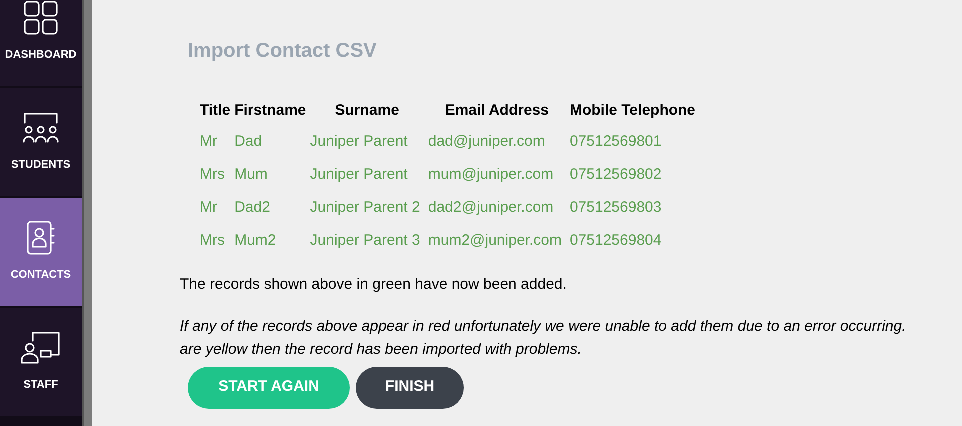 This screenshot has height=426, width=962. Describe the element at coordinates (249, 142) in the screenshot. I see `table-cell-text: Dad` at that location.